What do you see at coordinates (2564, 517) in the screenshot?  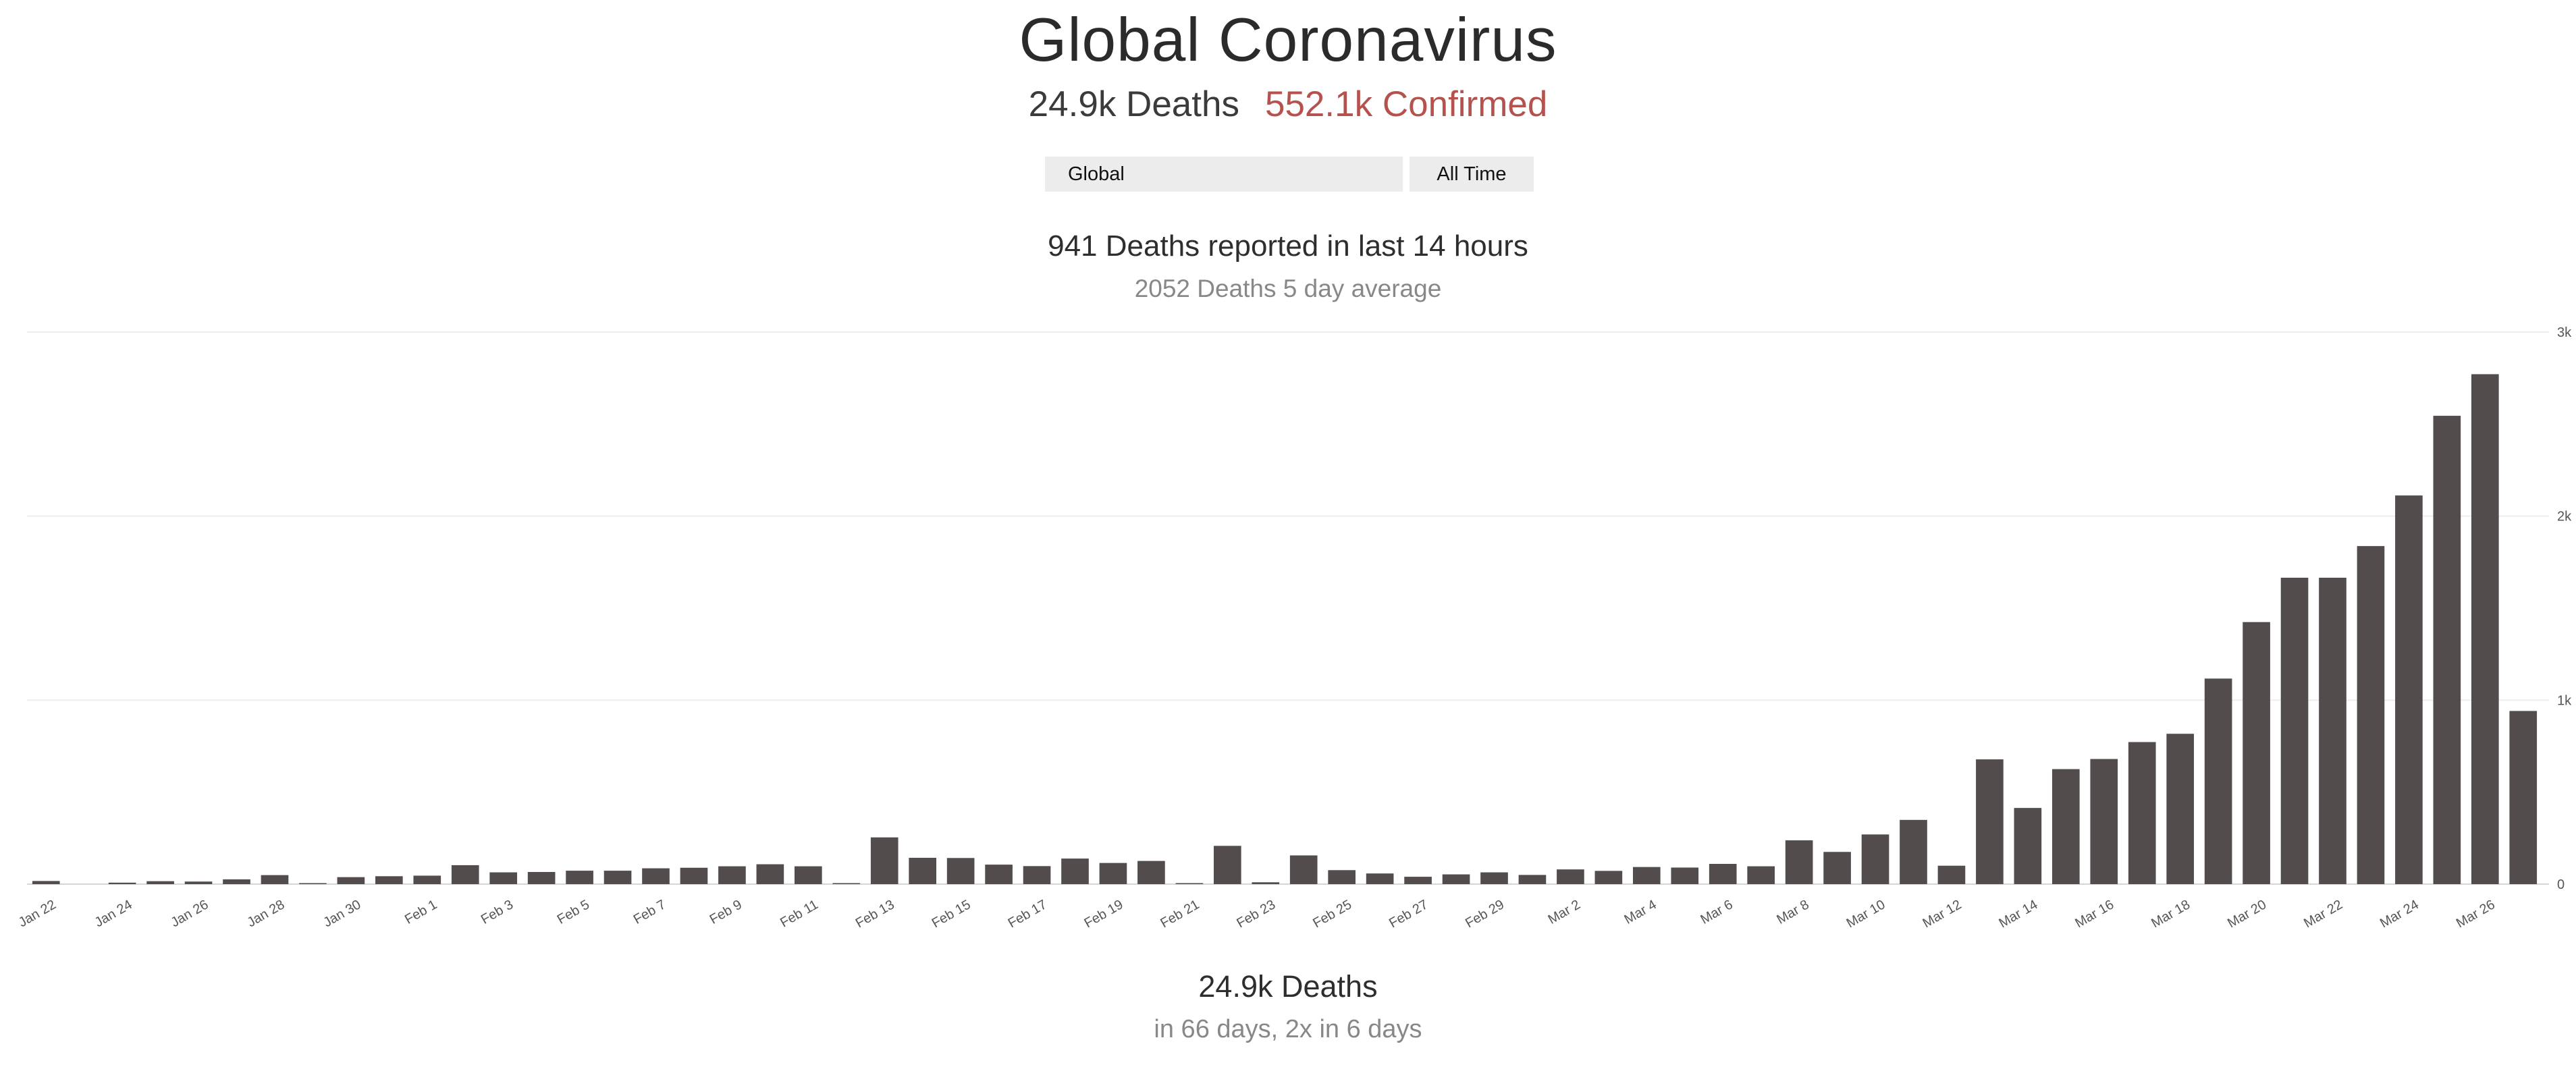 I see `y-tick-label: 2k` at bounding box center [2564, 517].